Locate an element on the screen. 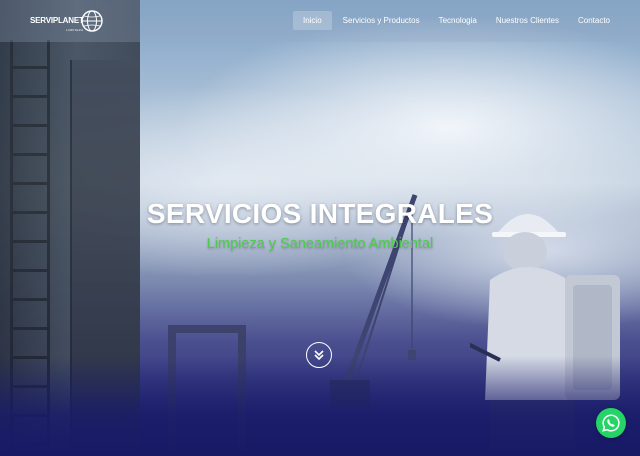 Image resolution: width=640 pixels, height=456 pixels. hero-title: SERVICIOS INTEGRALES is located at coordinates (320, 213).